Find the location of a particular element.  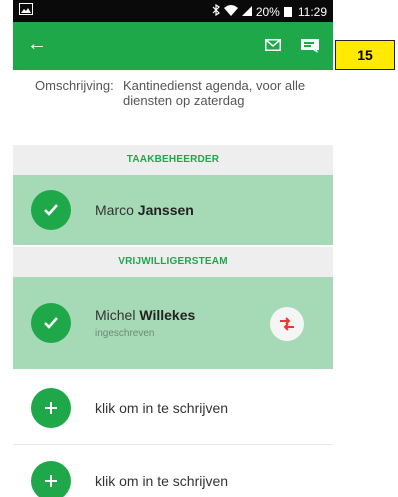

volunteer-name: Michel Willekes is located at coordinates (145, 315).